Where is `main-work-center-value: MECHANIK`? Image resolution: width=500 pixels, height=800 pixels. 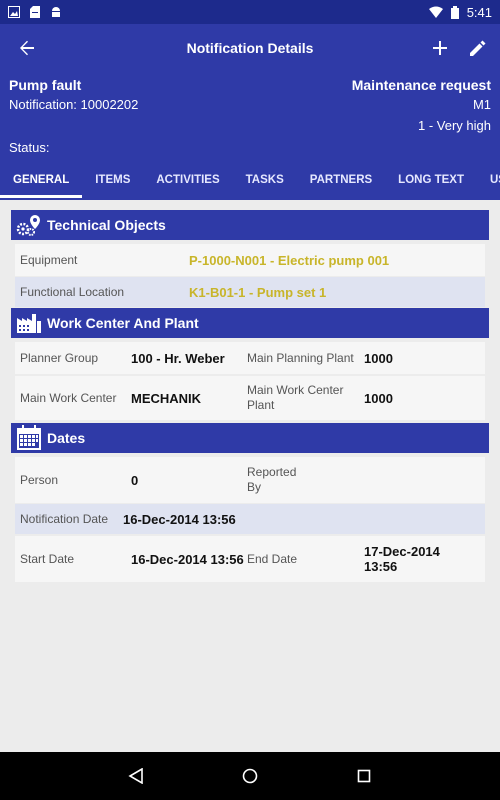
main-work-center-value: MECHANIK is located at coordinates (166, 398).